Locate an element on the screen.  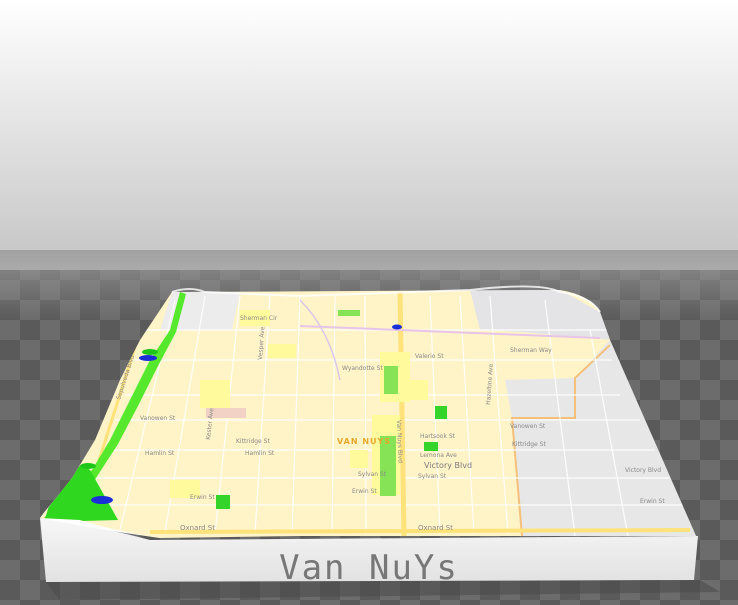
area-label: VAN NUYS is located at coordinates (364, 441).